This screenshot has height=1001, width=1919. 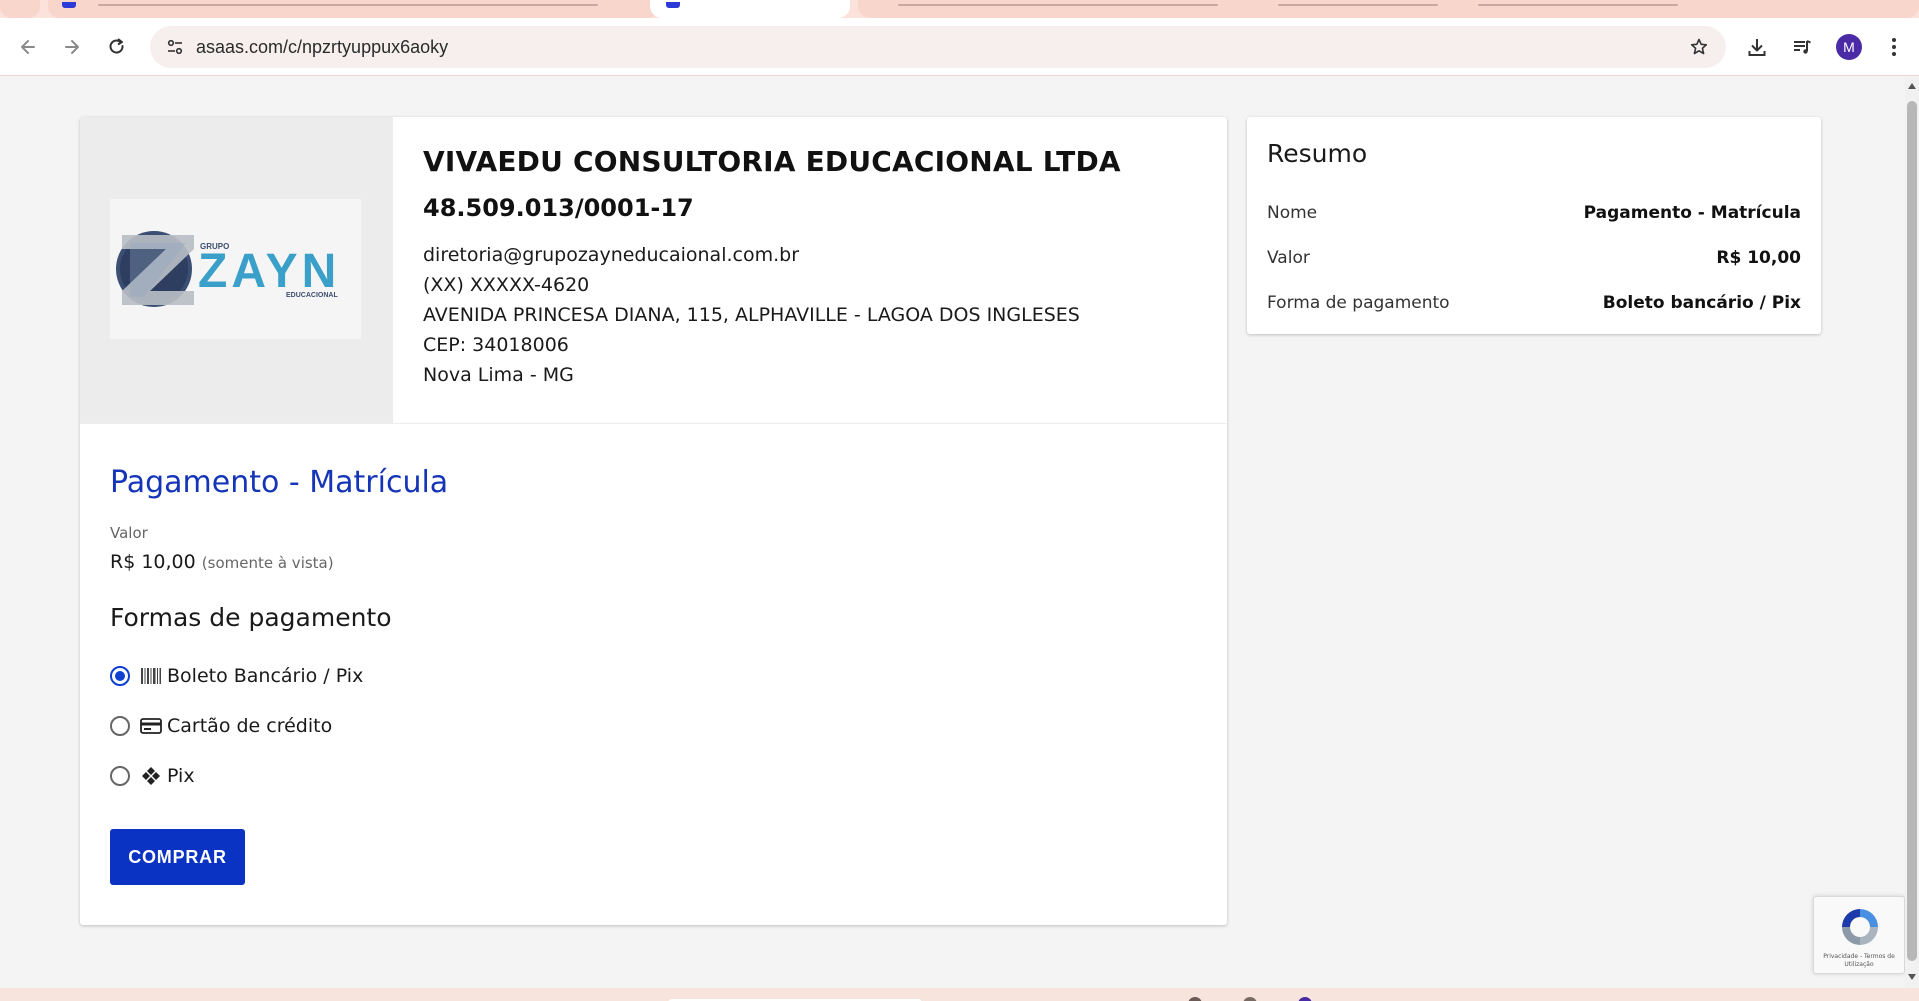 I want to click on profile-button: M, so click(x=1849, y=47).